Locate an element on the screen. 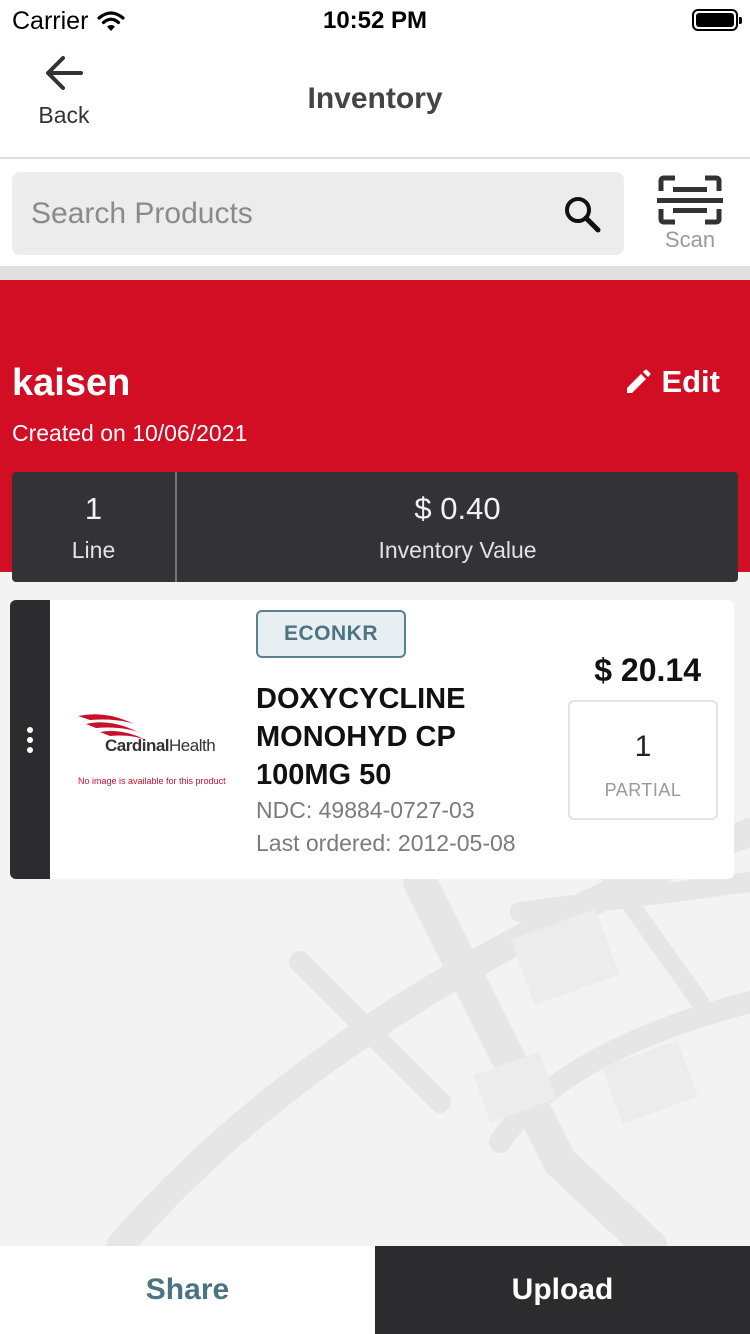  status-bar: Carrier 10:52 PM is located at coordinates (375, 21).